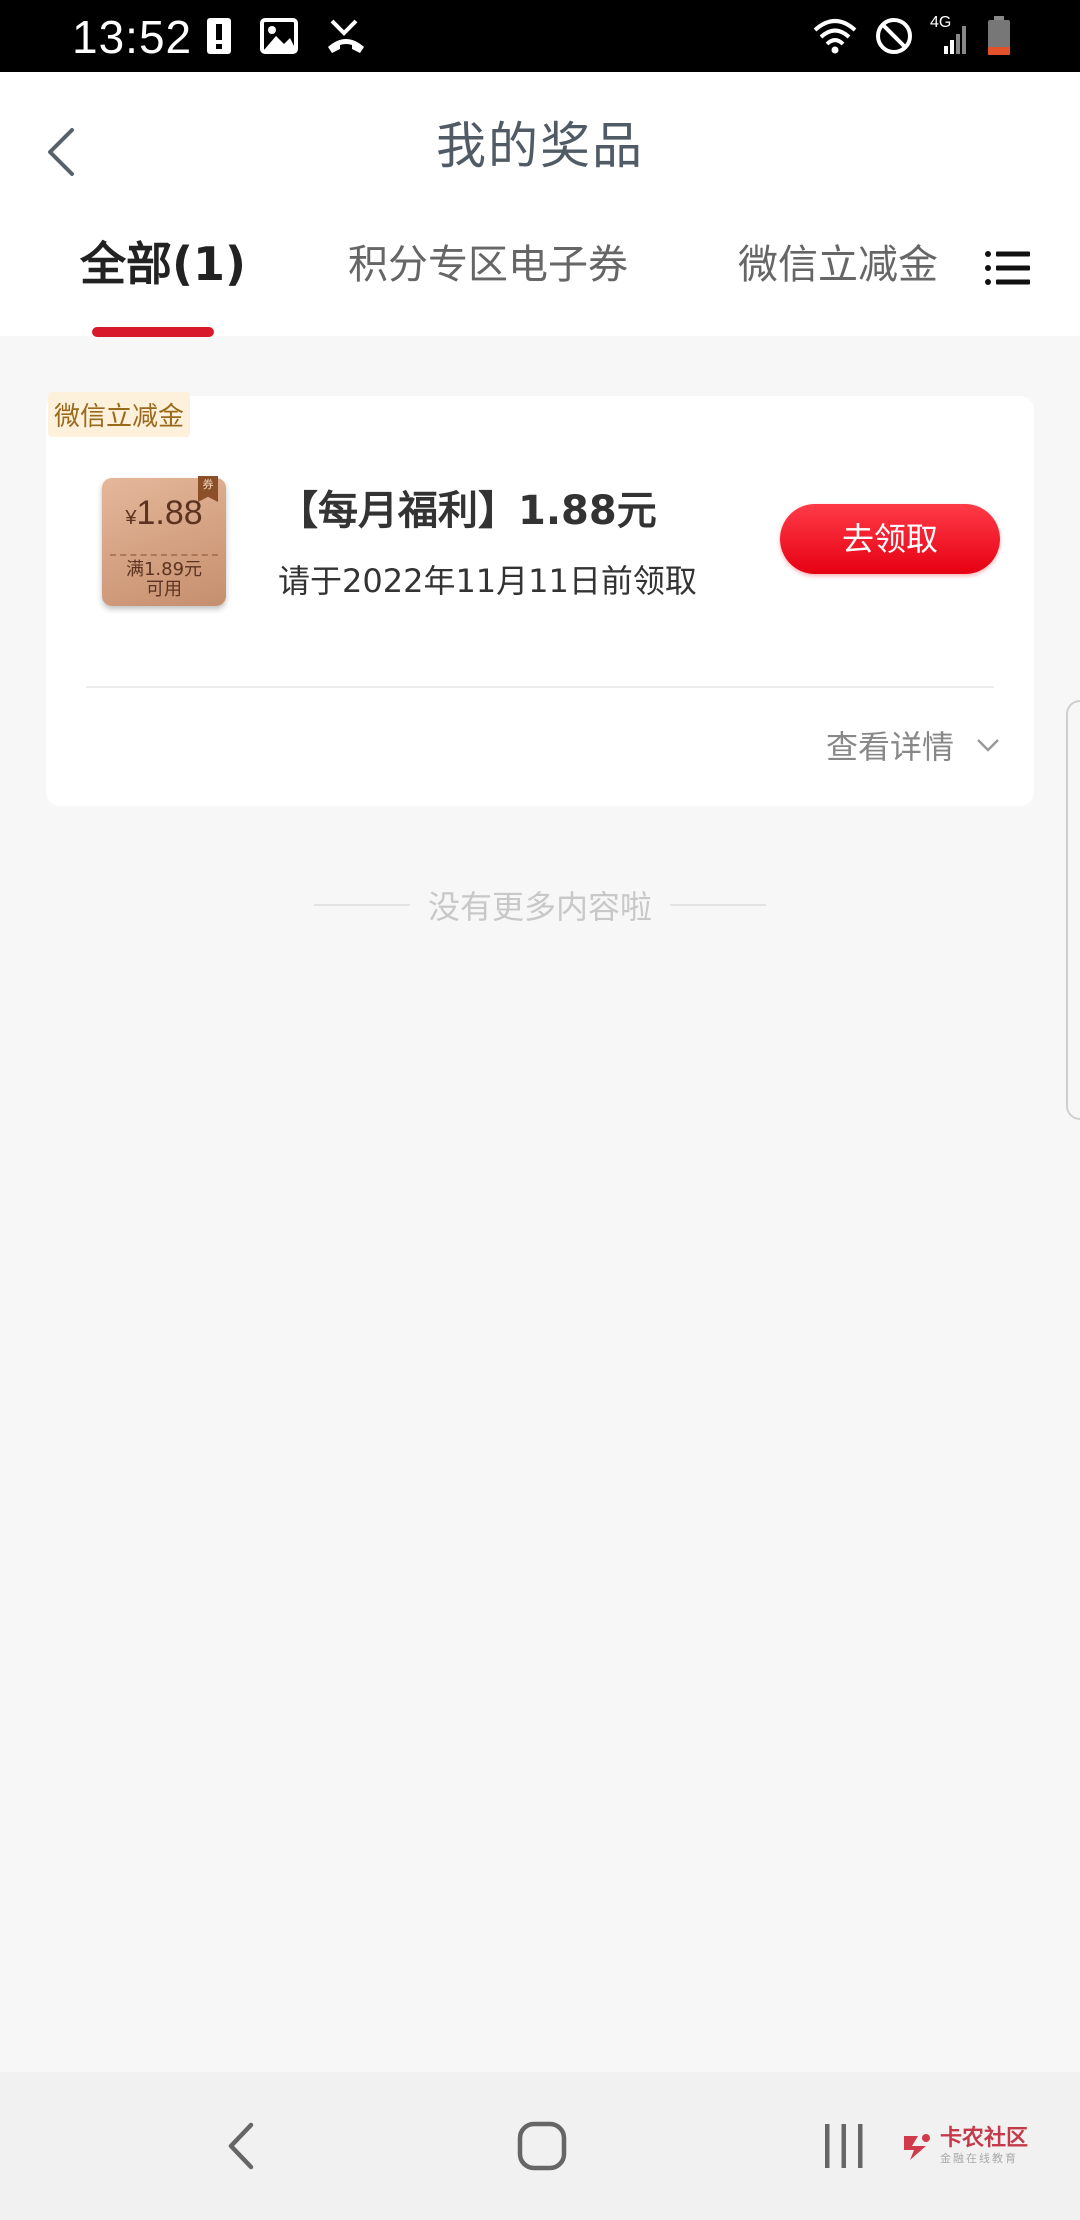 This screenshot has height=2220, width=1080. What do you see at coordinates (988, 745) in the screenshot?
I see `chevron-down-icon` at bounding box center [988, 745].